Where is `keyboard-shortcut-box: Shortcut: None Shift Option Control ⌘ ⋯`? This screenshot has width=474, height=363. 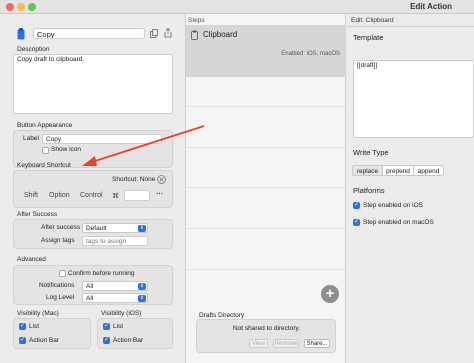
keyboard-shortcut-box: Shortcut: None Shift Option Control ⌘ ⋯ is located at coordinates (93, 189).